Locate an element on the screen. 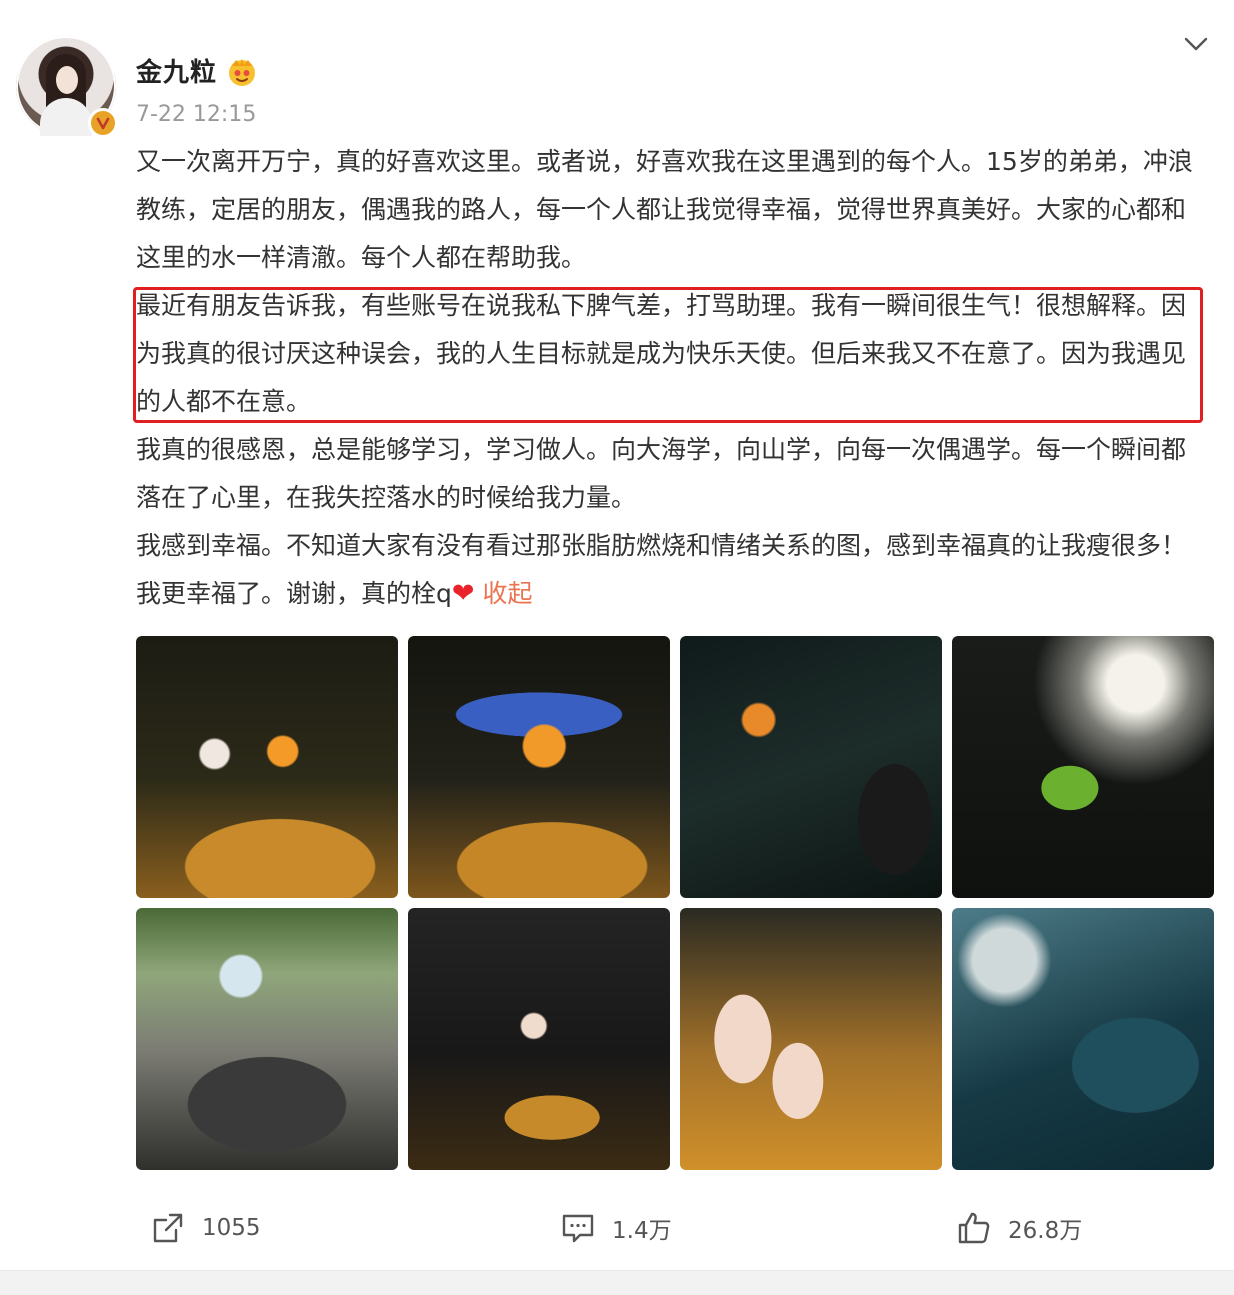  like-button: 26.8万 is located at coordinates (1019, 1228).